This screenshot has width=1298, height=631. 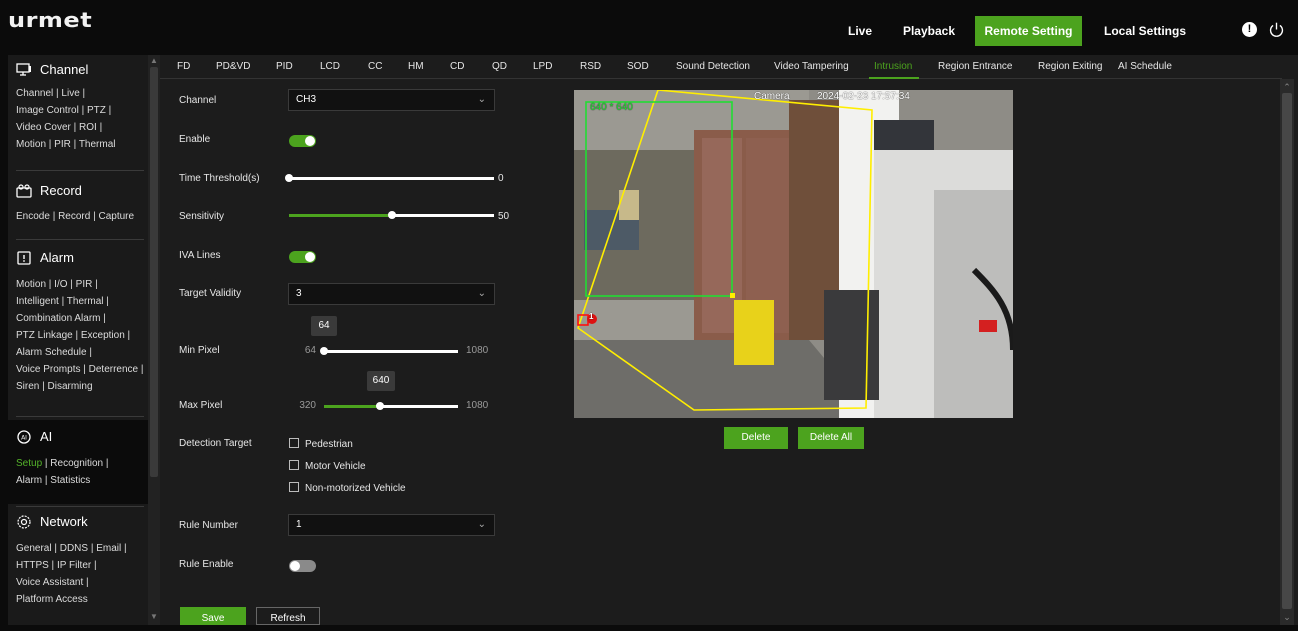 I want to click on iva-lines-toggle, so click(x=302, y=257).